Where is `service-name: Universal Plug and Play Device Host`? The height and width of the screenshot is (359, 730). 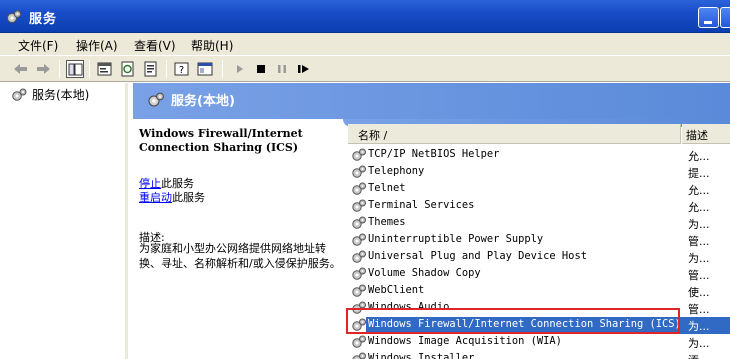
service-name: Universal Plug and Play Device Host is located at coordinates (477, 256).